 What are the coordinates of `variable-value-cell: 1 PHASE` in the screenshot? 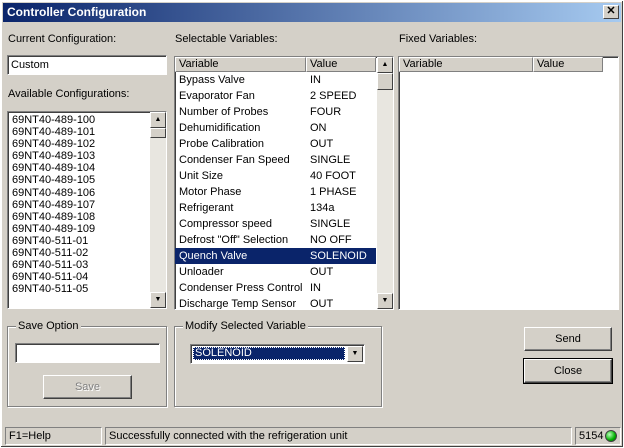 It's located at (333, 192).